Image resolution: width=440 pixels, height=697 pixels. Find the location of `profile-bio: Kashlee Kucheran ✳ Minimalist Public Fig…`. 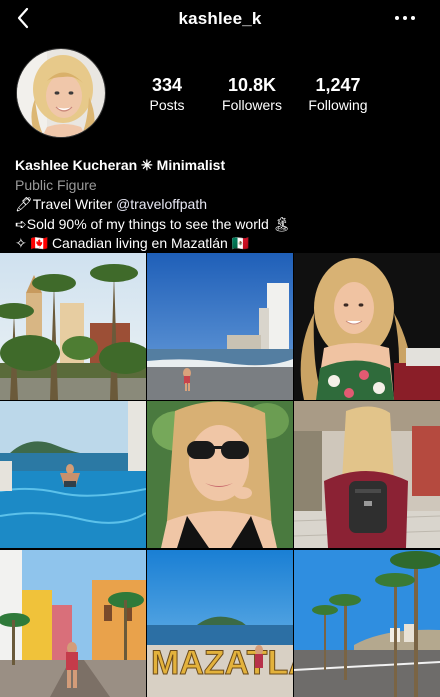

profile-bio: Kashlee Kucheran ✳ Minimalist Public Fig… is located at coordinates (222, 205).